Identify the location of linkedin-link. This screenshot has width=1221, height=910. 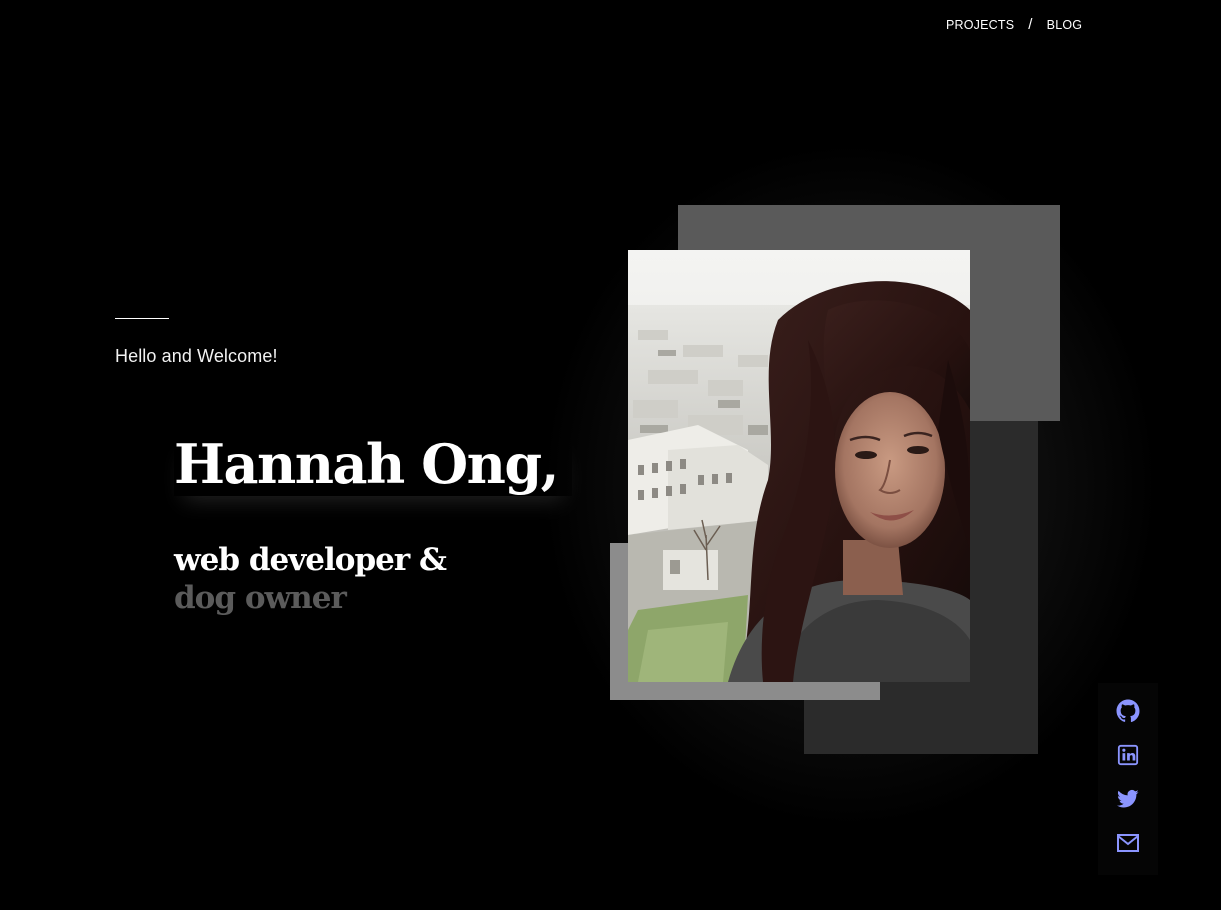
(1128, 755).